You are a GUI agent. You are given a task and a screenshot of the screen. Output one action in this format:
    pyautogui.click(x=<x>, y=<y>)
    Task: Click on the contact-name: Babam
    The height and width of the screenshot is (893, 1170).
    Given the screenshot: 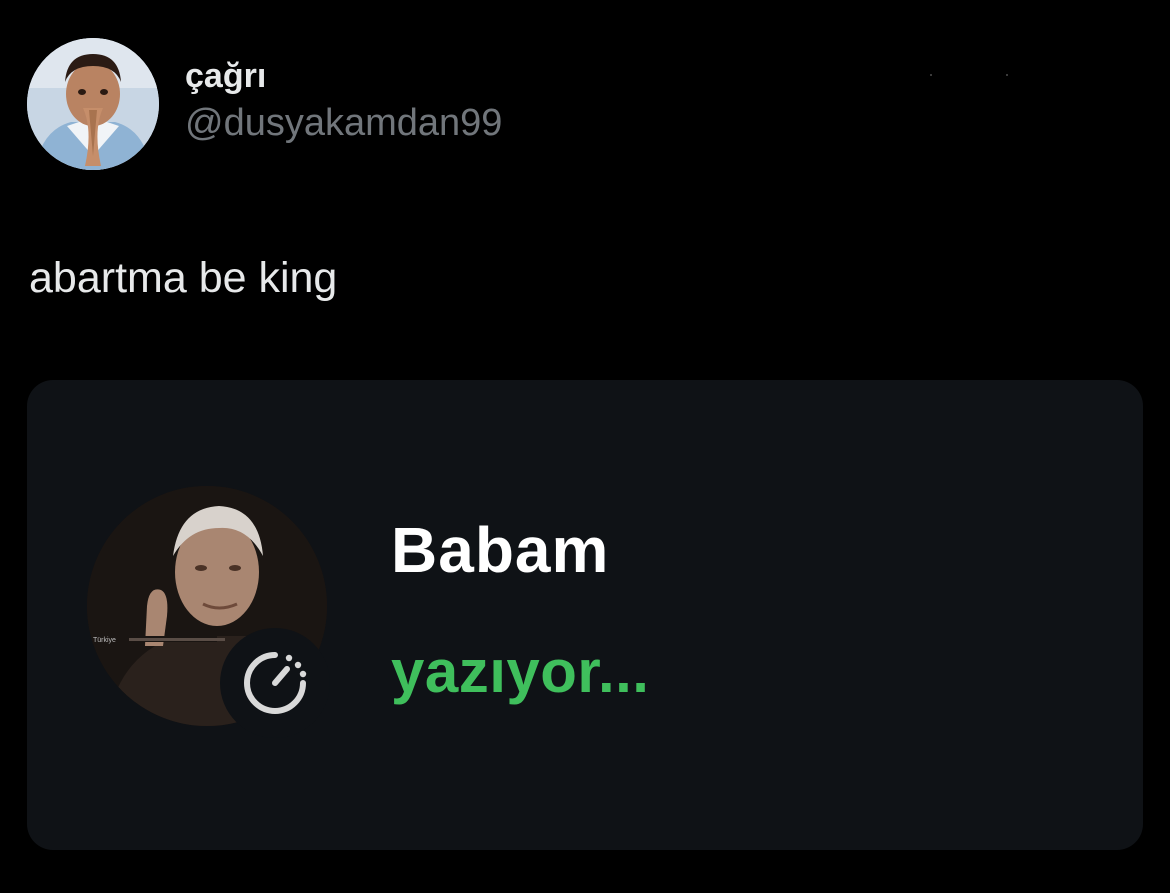 What is the action you would take?
    pyautogui.click(x=500, y=550)
    